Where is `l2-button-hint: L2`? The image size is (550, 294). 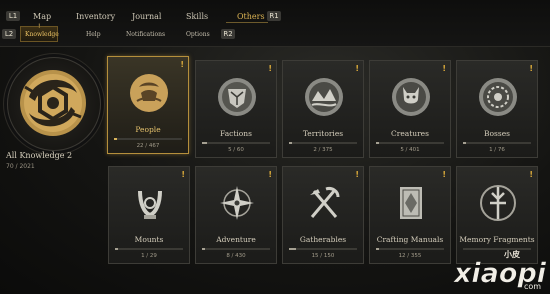 l2-button-hint: L2 is located at coordinates (9, 34).